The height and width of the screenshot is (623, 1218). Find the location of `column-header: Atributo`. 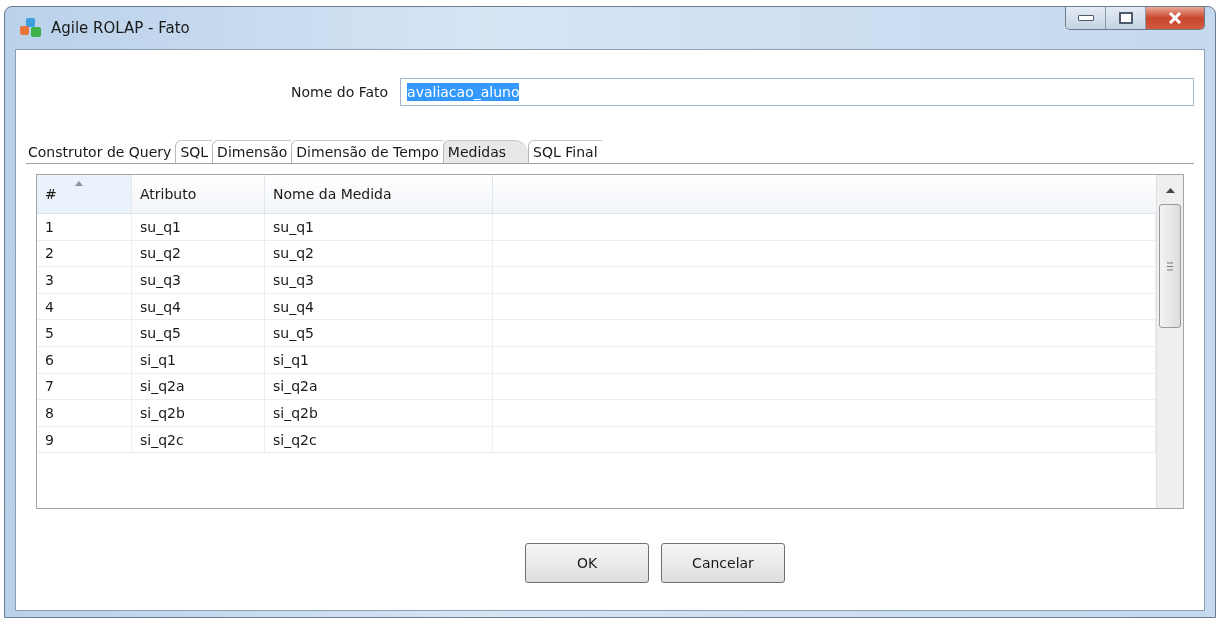

column-header: Atributo is located at coordinates (198, 194).